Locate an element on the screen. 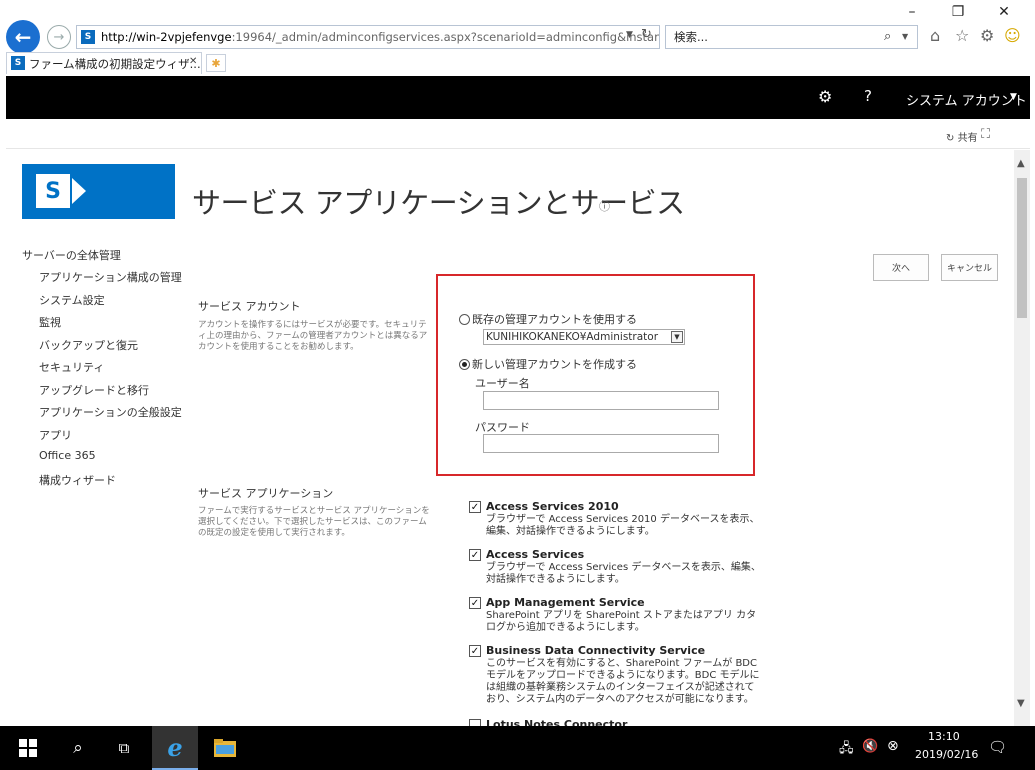  new-tab-button: ✱ is located at coordinates (216, 63).